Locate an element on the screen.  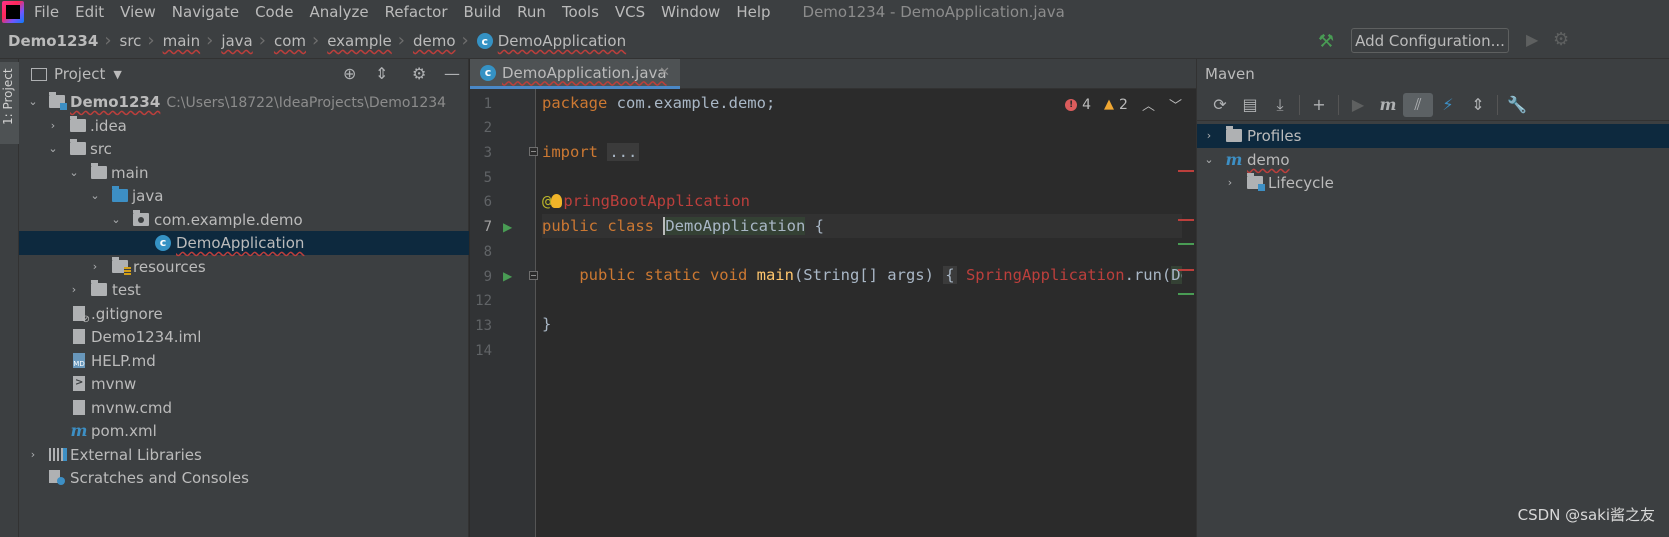
folder-icon is located at coordinates (78, 148).